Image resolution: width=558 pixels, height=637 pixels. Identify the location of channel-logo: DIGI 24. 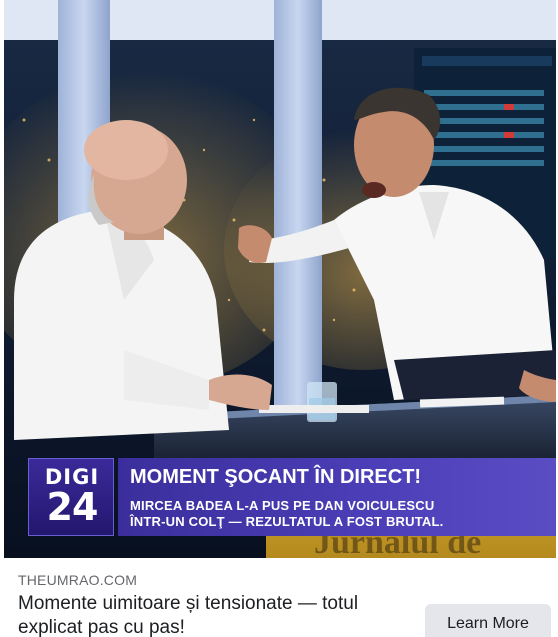
(71, 497).